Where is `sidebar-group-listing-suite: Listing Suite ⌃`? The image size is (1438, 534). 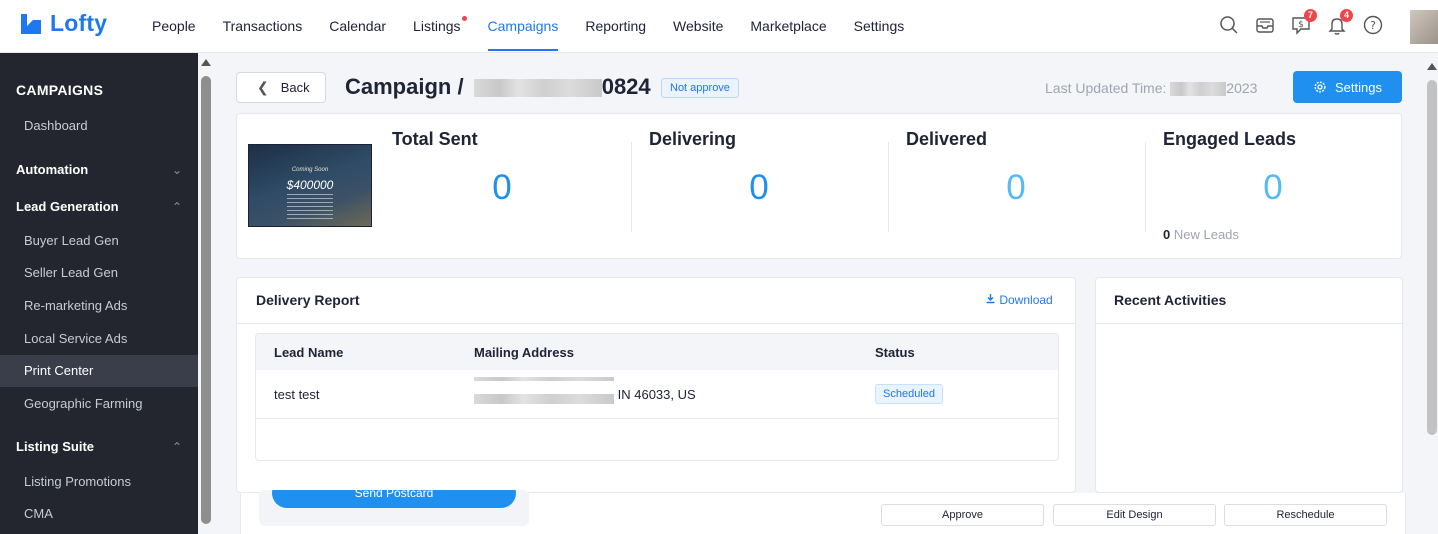
sidebar-group-listing-suite: Listing Suite ⌃ is located at coordinates (99, 447).